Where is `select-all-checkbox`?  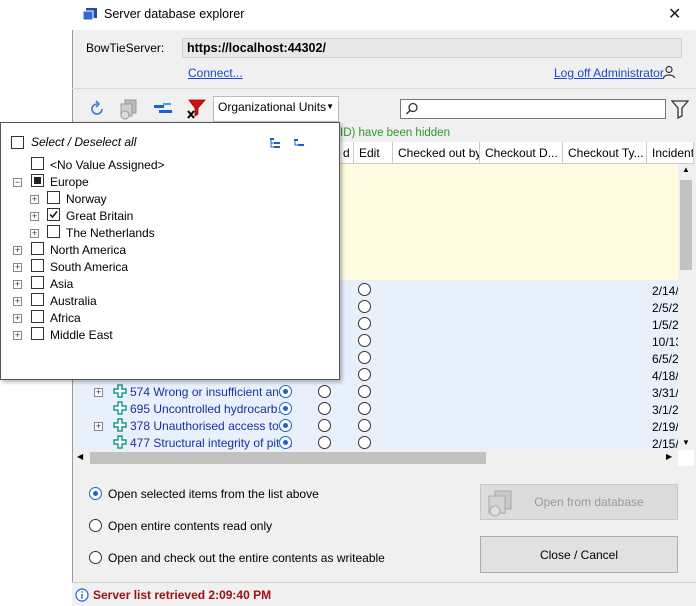
select-all-checkbox is located at coordinates (17, 142).